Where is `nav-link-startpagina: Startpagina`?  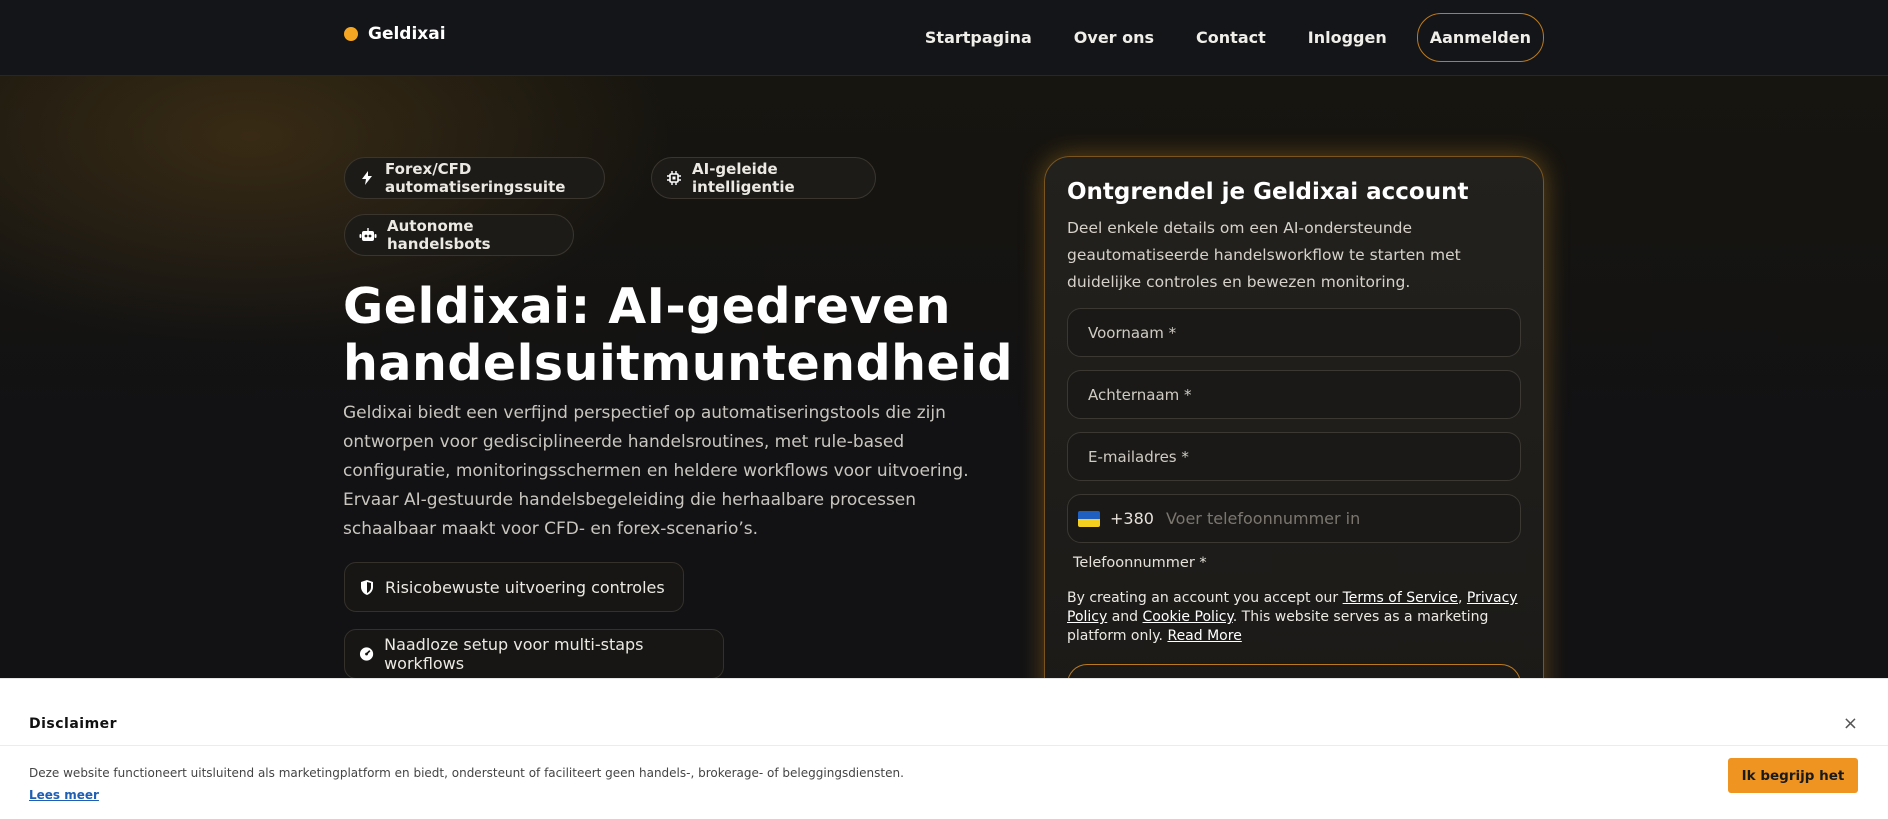 nav-link-startpagina: Startpagina is located at coordinates (978, 37).